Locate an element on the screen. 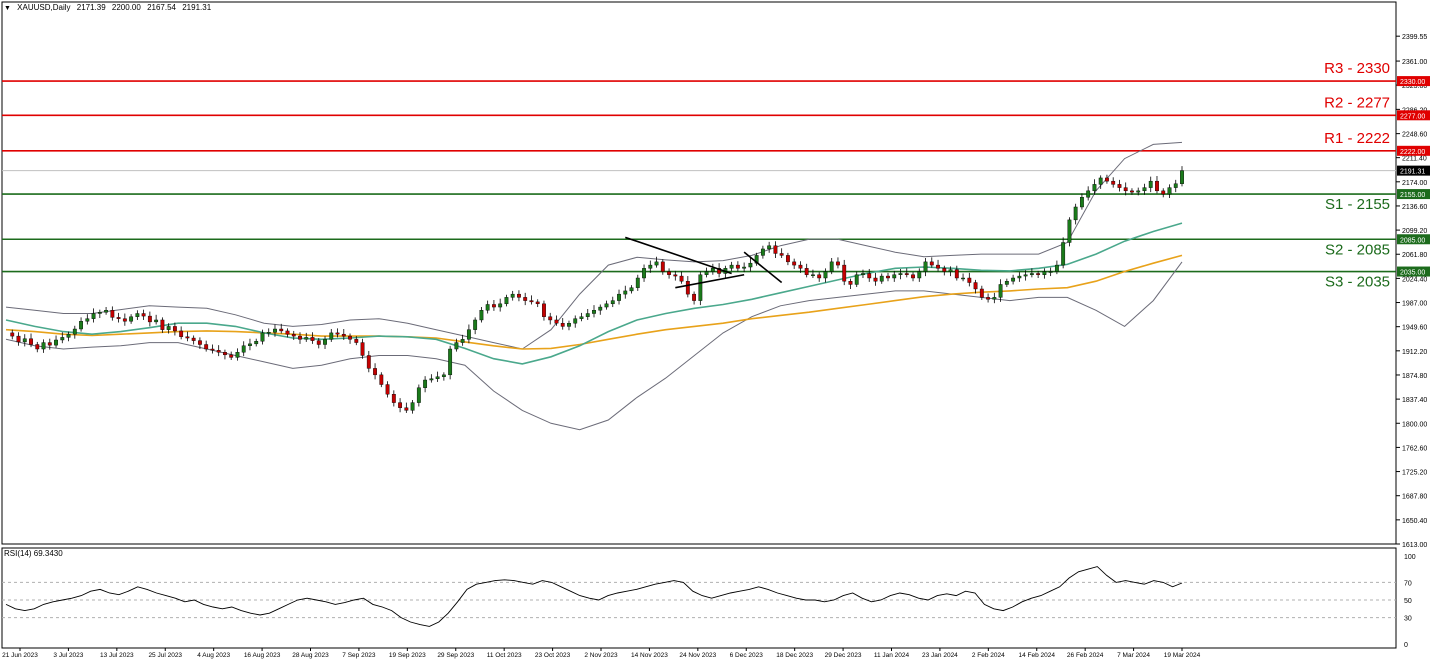 This screenshot has width=1430, height=668. x-tick-label: 4 Aug 2023 is located at coordinates (213, 655).